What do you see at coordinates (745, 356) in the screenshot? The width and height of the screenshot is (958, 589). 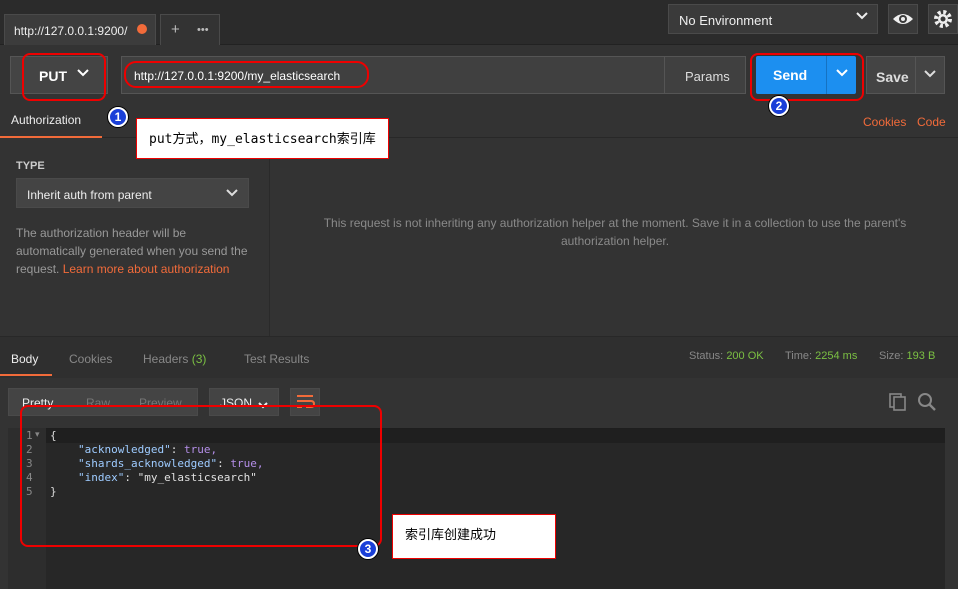 I see `status-value: 200 OK` at bounding box center [745, 356].